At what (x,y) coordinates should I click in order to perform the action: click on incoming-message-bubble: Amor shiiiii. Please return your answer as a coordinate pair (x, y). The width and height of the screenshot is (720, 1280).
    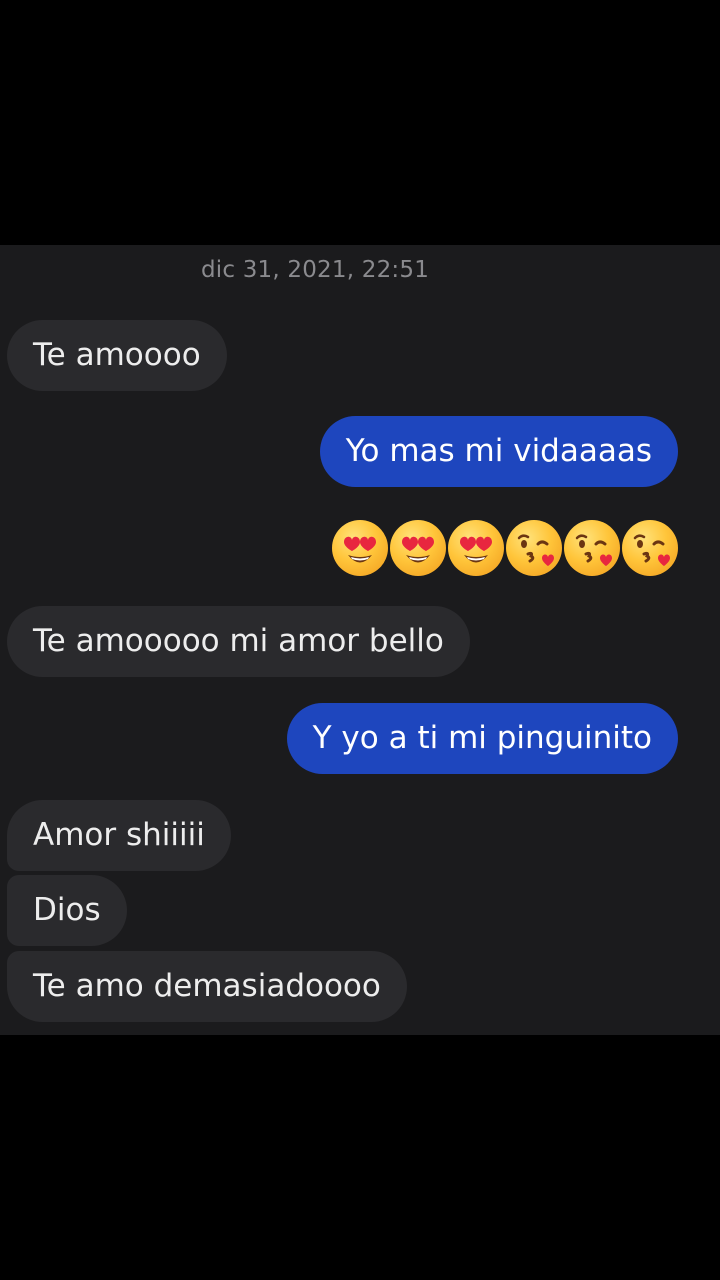
    Looking at the image, I should click on (119, 835).